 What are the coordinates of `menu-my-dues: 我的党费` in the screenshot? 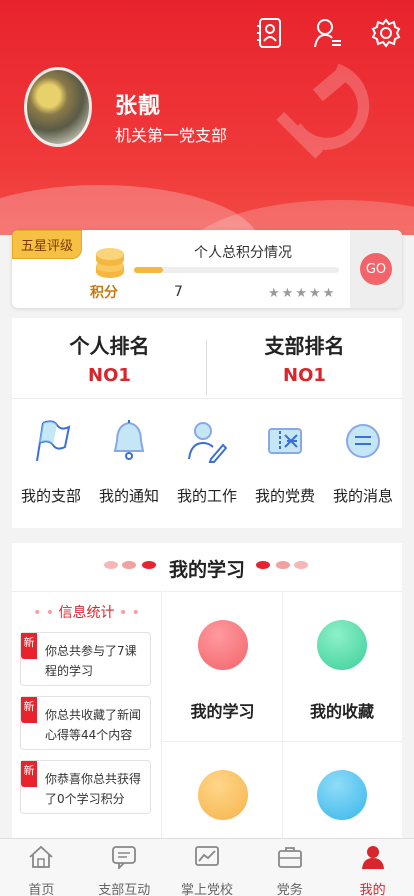 It's located at (285, 463).